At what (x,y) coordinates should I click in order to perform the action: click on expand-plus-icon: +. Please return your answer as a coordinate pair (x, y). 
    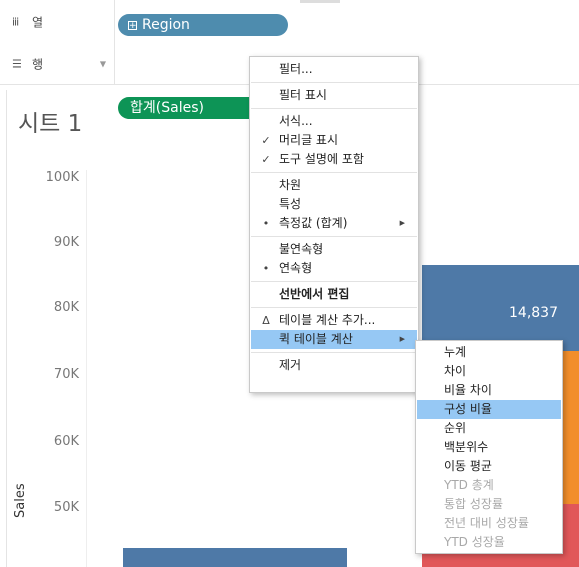
    Looking at the image, I should click on (132, 26).